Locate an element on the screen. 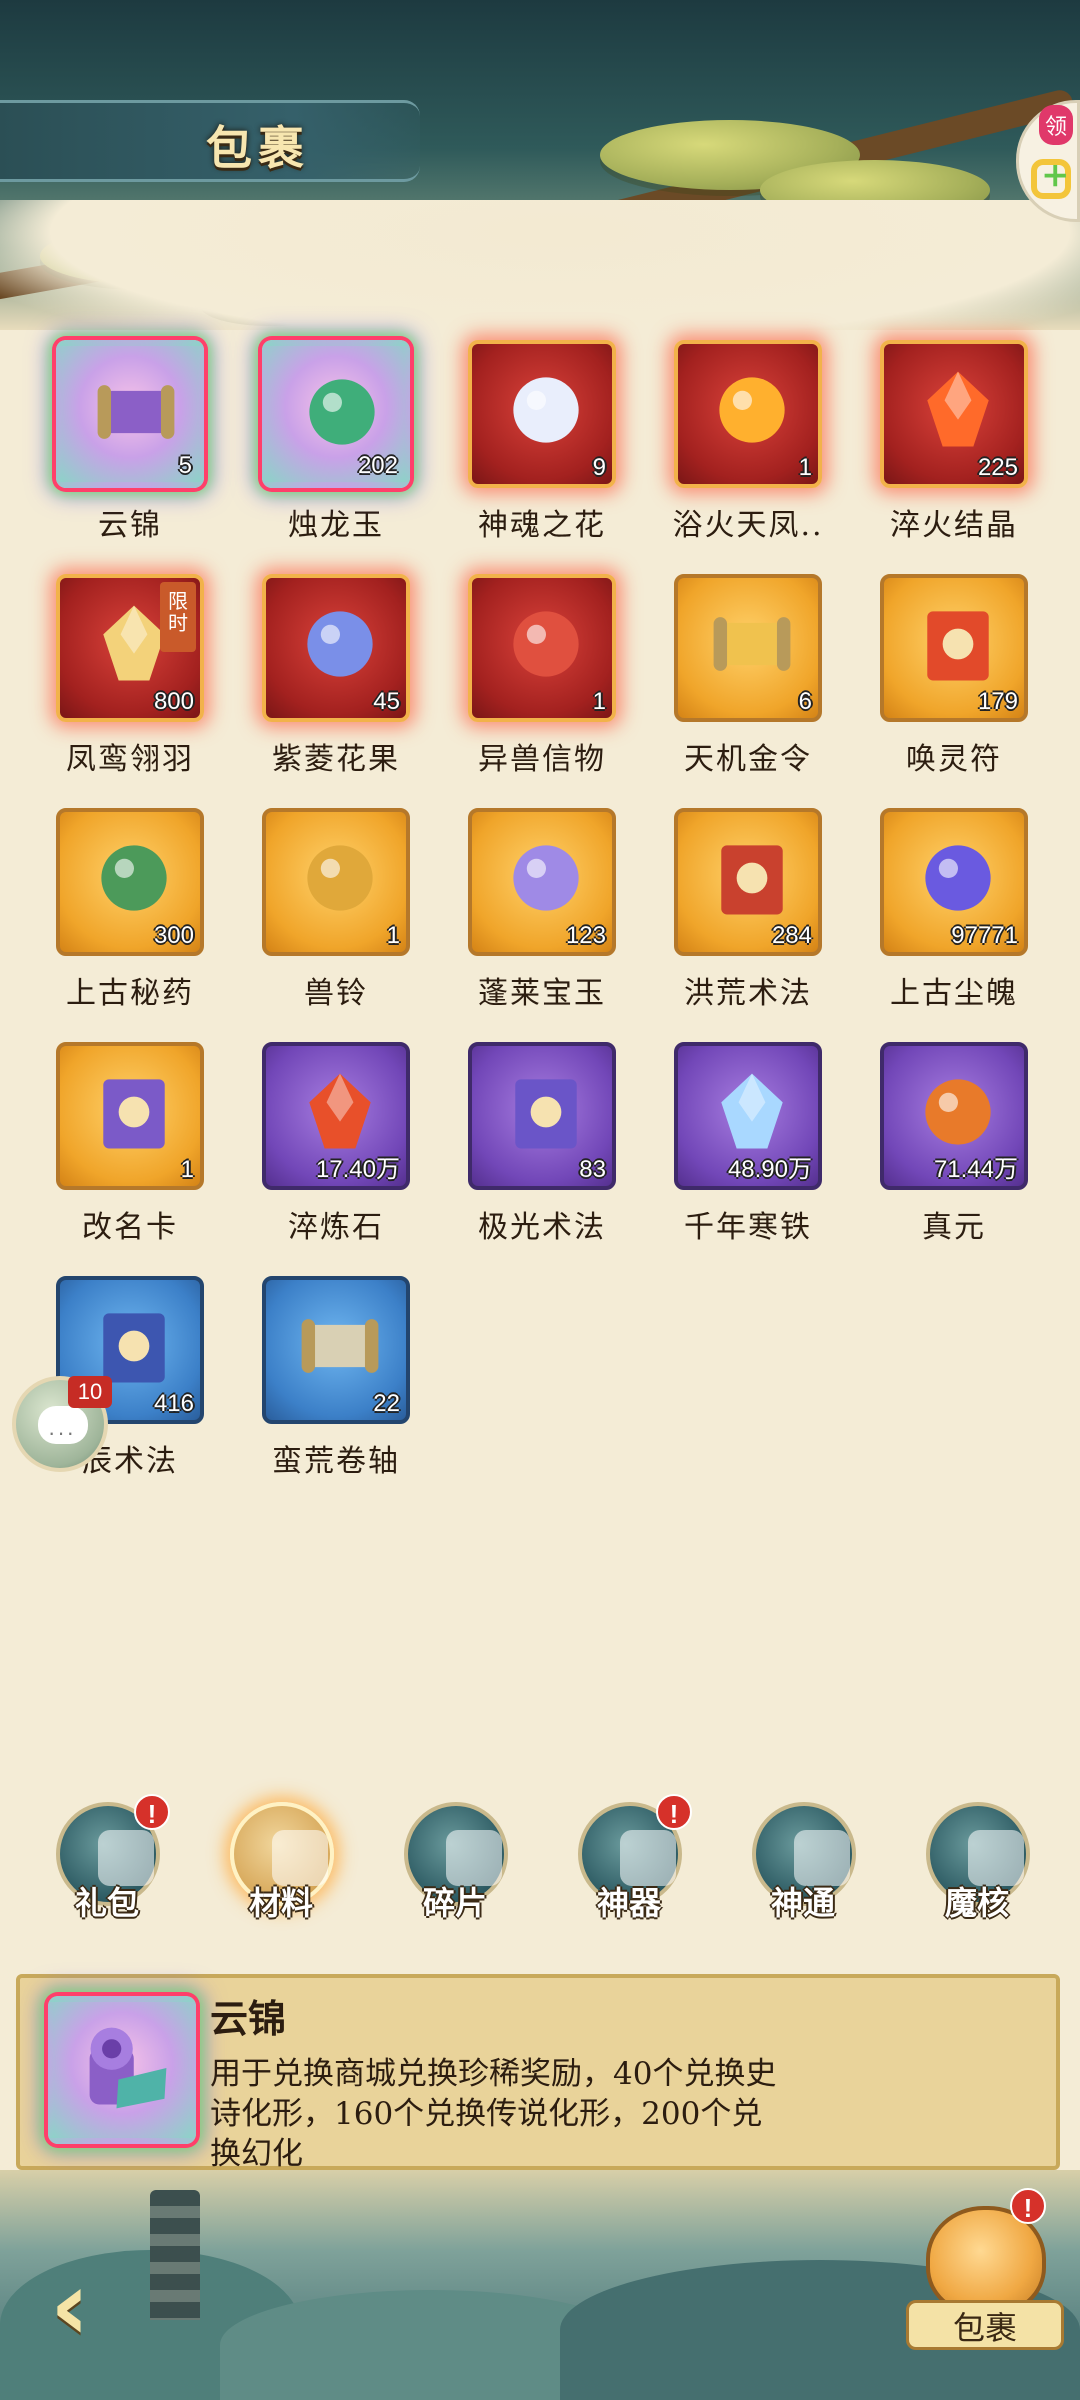 The width and height of the screenshot is (1080, 2400). dragon-jade-icon is located at coordinates (342, 412).